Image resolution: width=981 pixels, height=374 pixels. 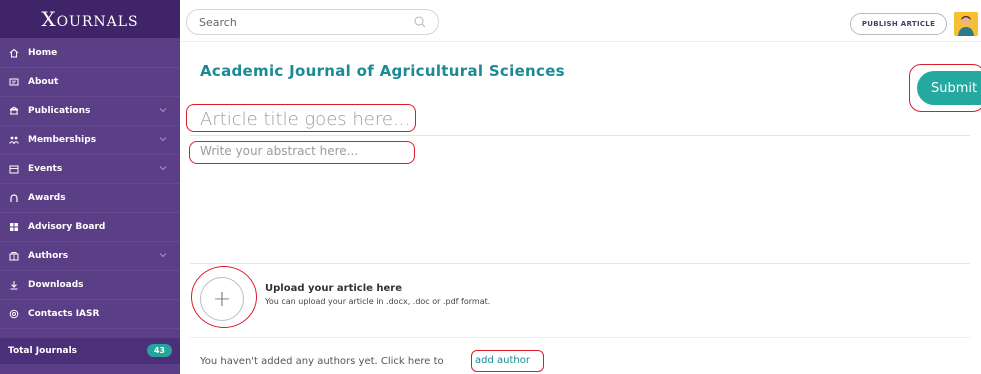 I want to click on total-journals: Total Journals 43, so click(x=90, y=351).